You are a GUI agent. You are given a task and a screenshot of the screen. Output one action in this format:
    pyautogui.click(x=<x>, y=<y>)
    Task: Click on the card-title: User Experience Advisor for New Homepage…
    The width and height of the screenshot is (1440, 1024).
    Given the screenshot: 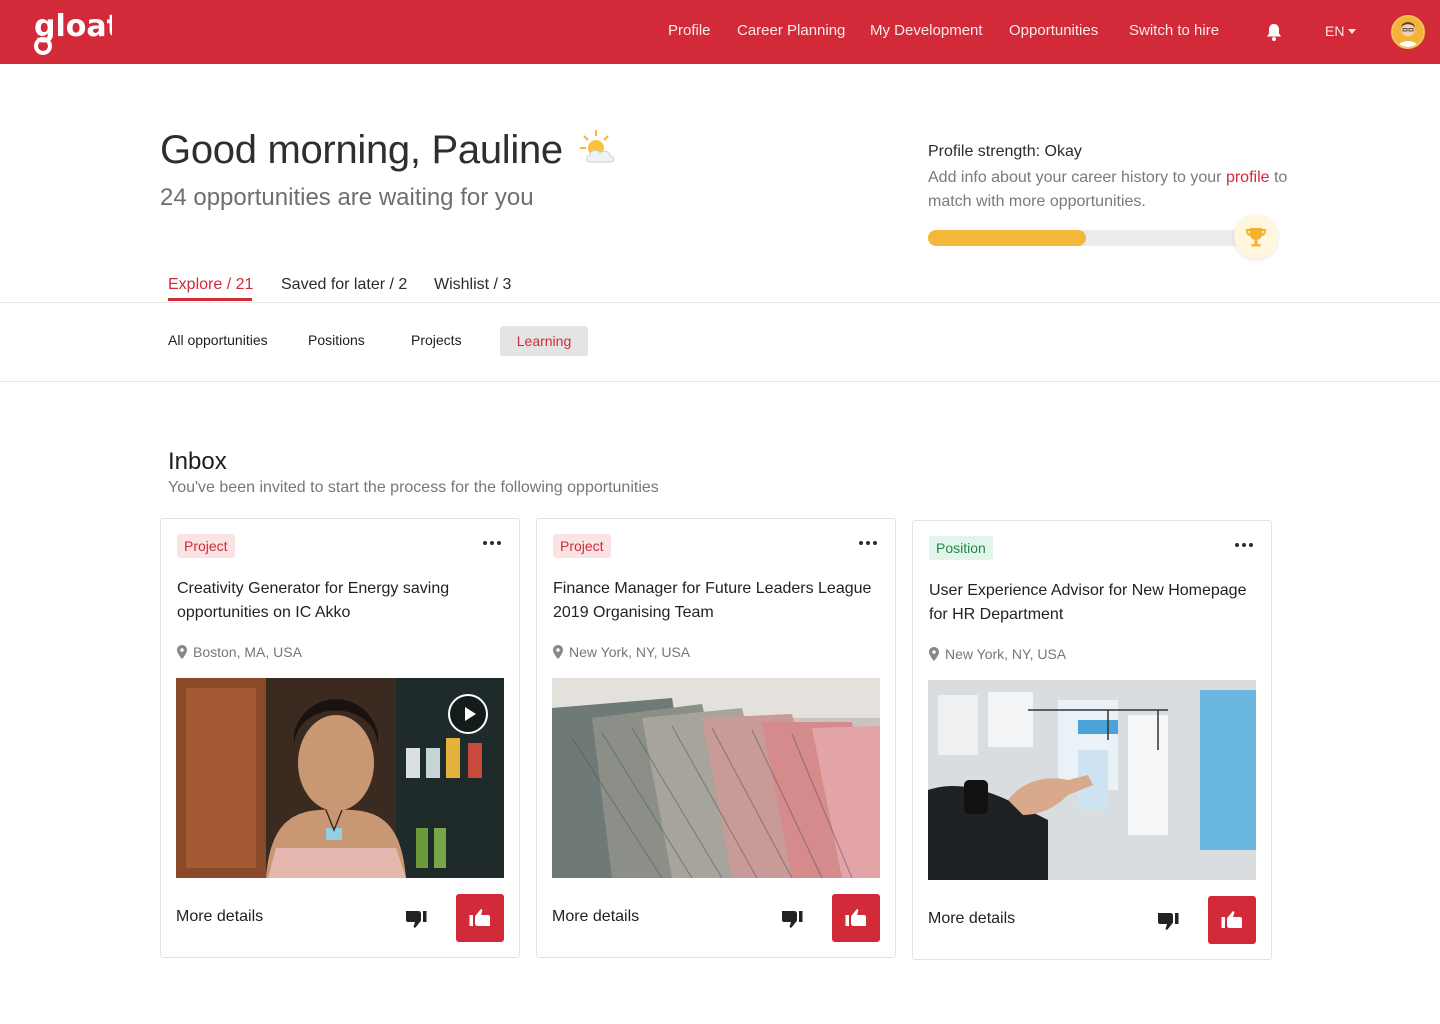 What is the action you would take?
    pyautogui.click(x=1089, y=603)
    